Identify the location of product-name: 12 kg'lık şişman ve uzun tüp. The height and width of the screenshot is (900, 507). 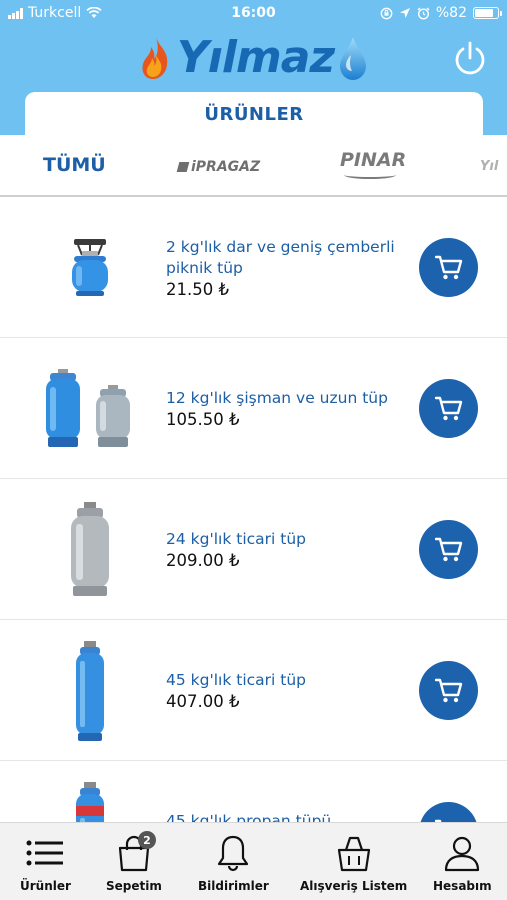
(286, 398).